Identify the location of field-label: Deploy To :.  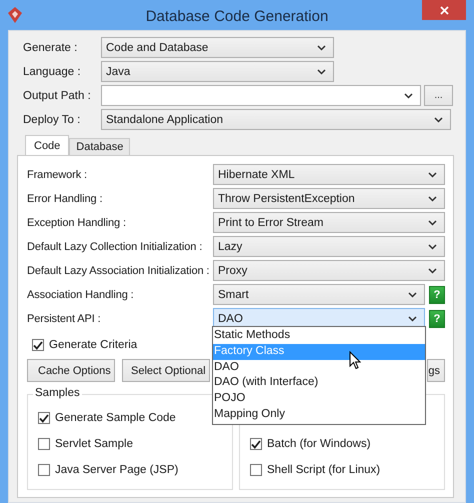
(52, 120).